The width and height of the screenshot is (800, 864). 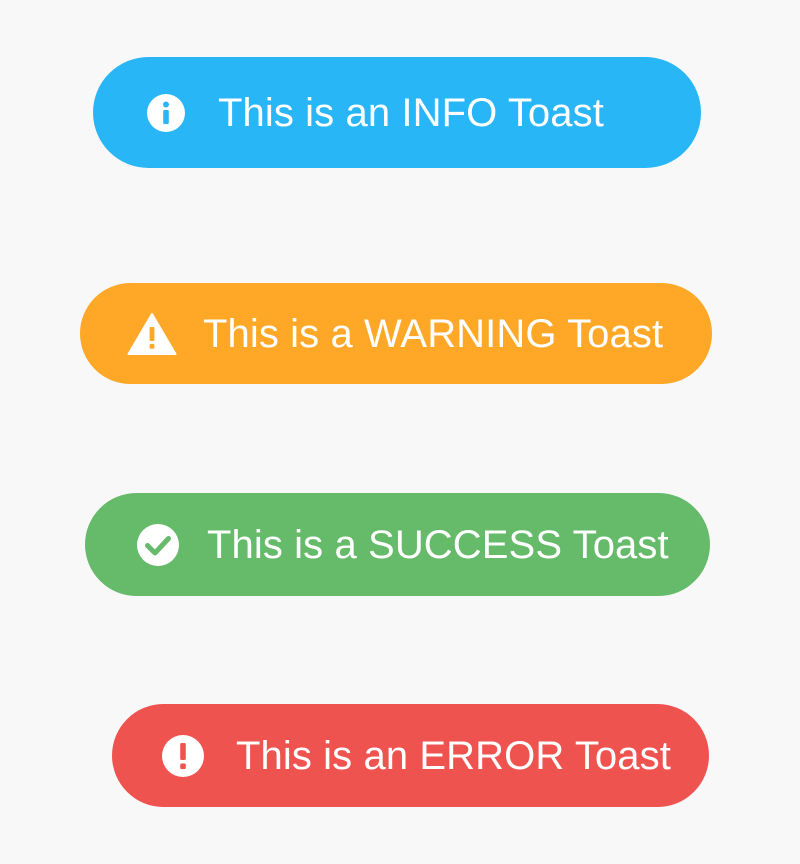 I want to click on info-toast: This is an INFO Toast, so click(x=397, y=112).